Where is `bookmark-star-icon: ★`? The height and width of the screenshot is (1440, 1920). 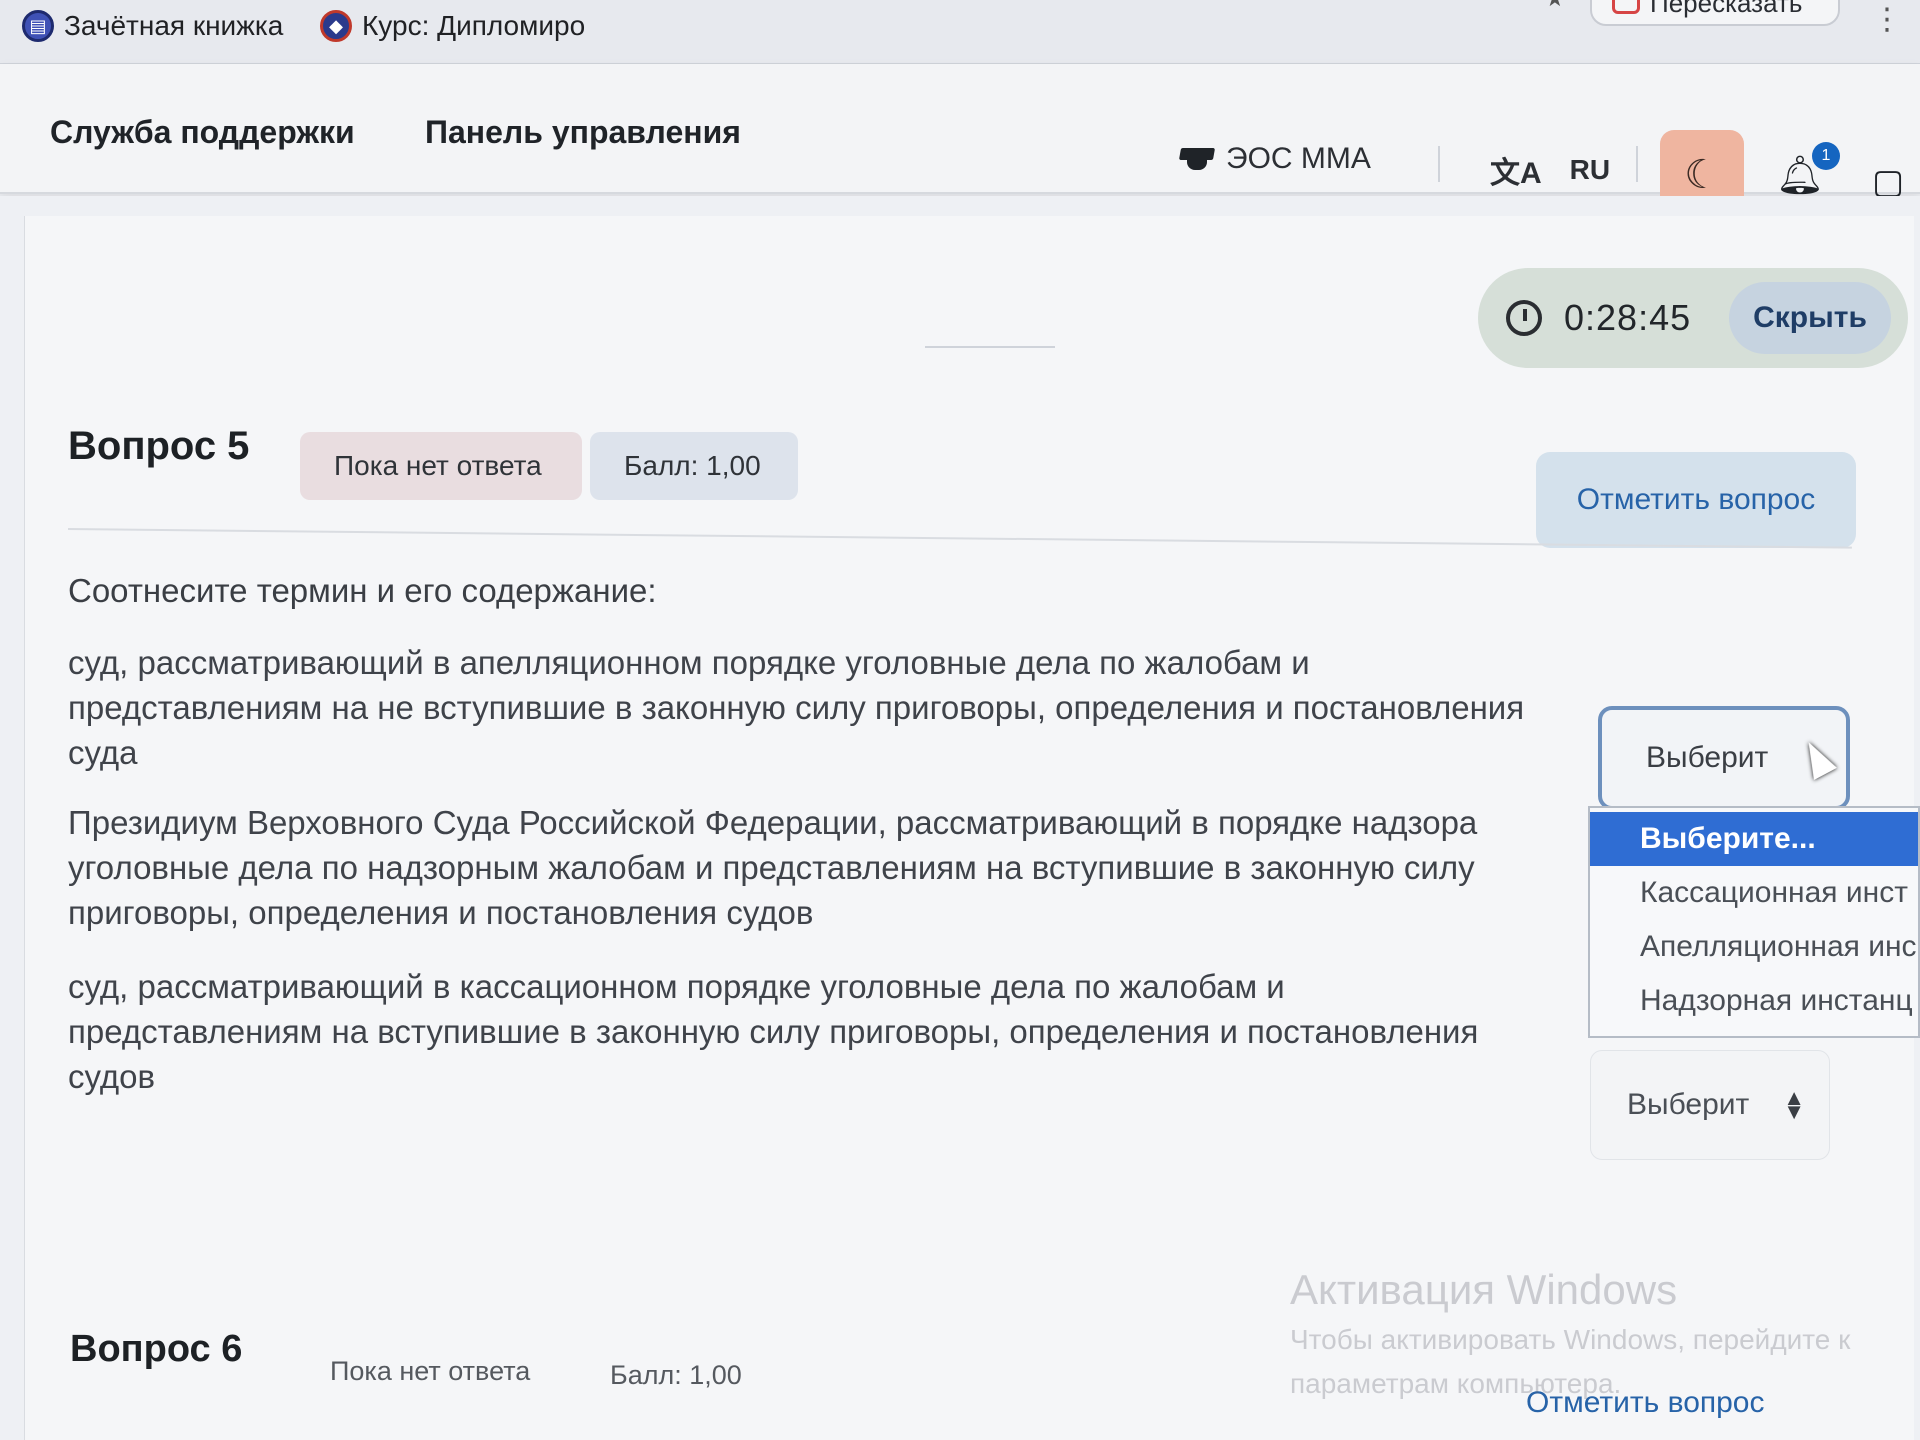
bookmark-star-icon: ★ is located at coordinates (1559, 7).